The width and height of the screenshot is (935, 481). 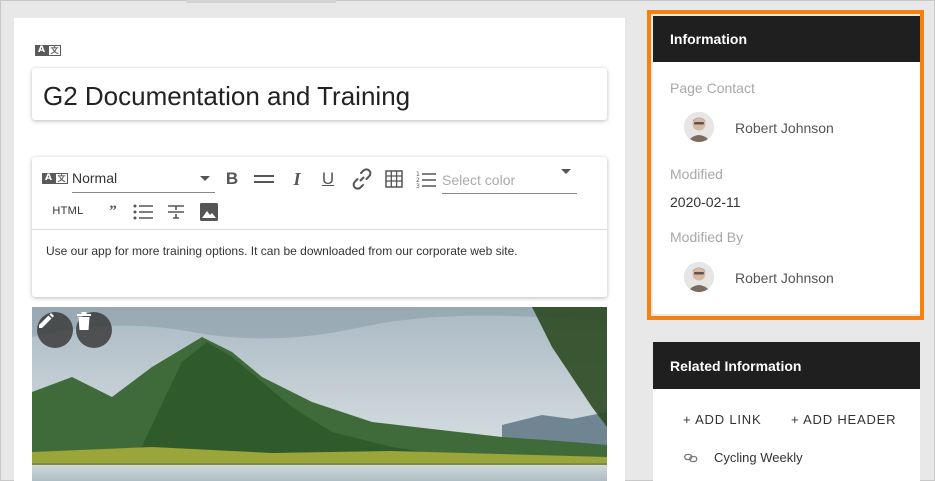 What do you see at coordinates (46, 320) in the screenshot?
I see `pencil-icon` at bounding box center [46, 320].